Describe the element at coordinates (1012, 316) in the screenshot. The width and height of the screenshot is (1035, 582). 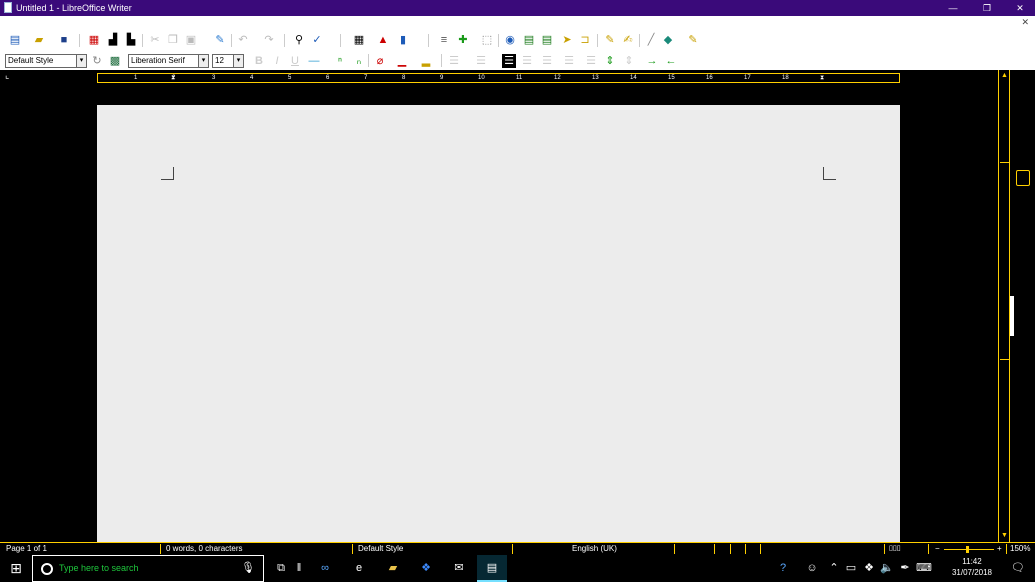
I see `sidebar-collapse-handle` at that location.